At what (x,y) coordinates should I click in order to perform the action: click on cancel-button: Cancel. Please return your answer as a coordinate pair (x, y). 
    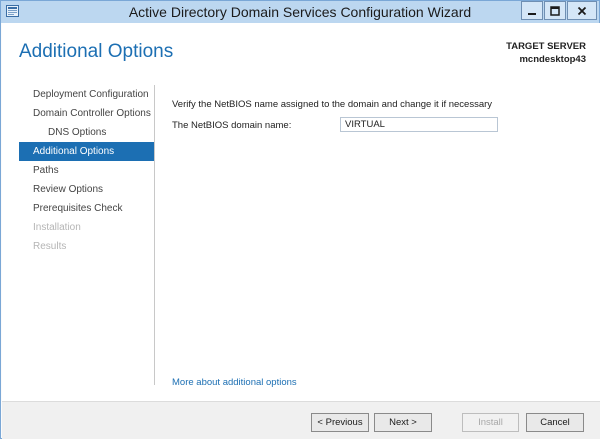
    Looking at the image, I should click on (555, 422).